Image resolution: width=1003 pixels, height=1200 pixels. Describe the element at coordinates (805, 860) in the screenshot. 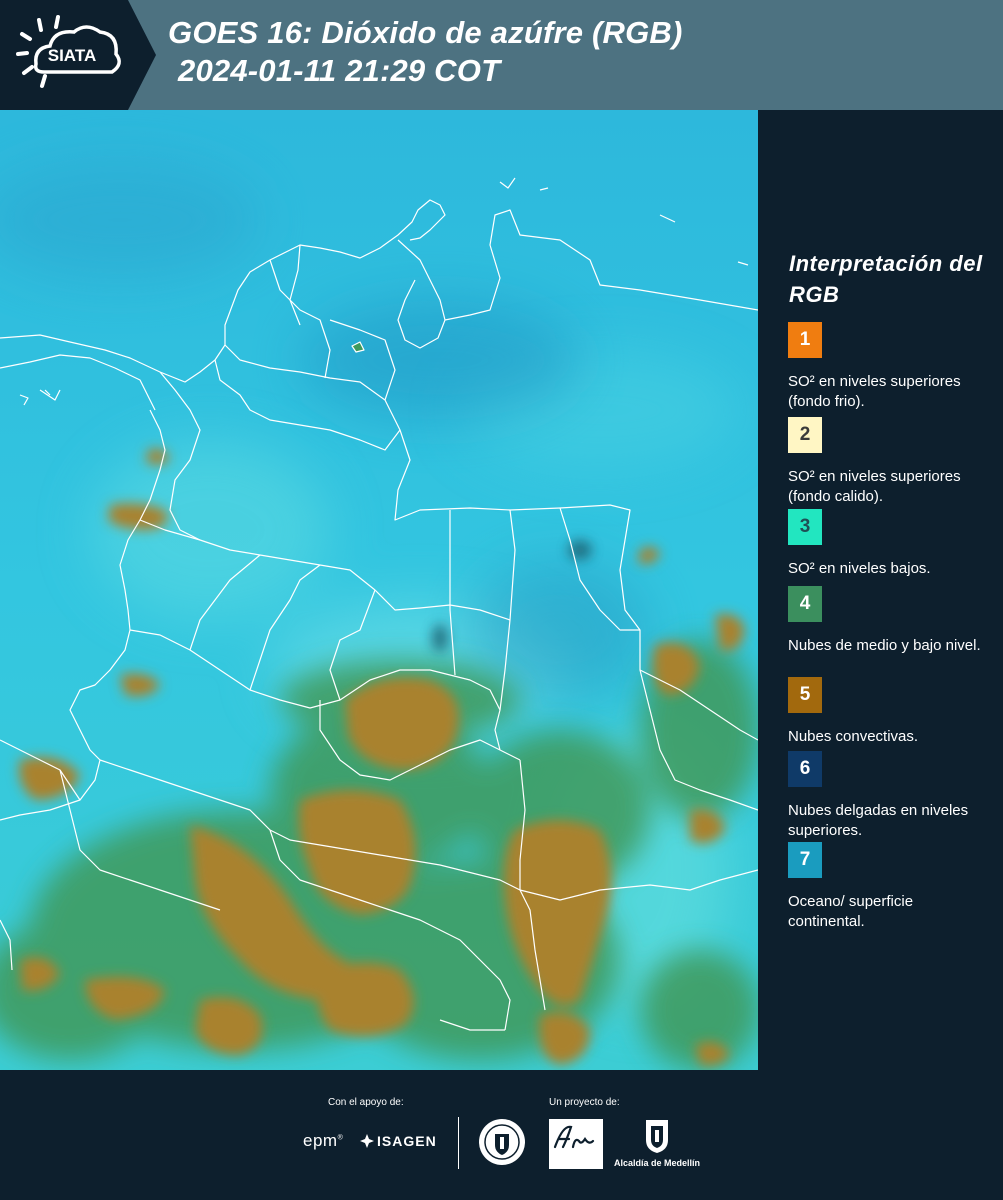

I see `legend-swatch: 7` at that location.